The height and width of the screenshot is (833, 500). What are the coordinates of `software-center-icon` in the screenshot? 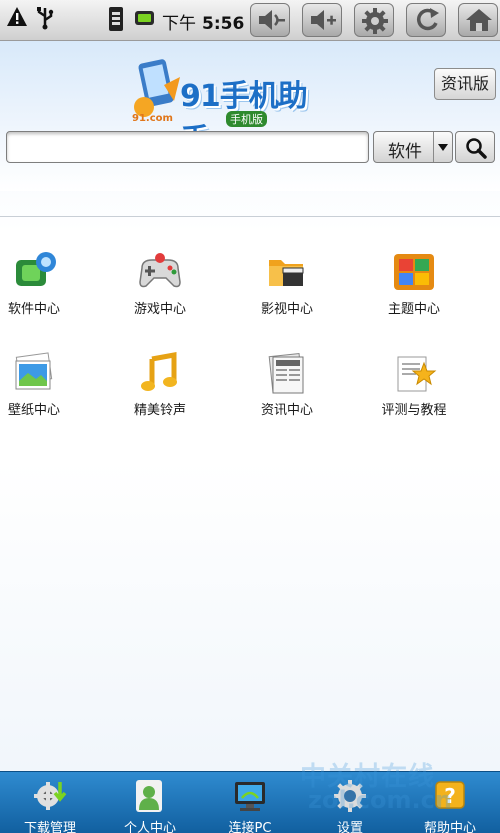 It's located at (36, 269).